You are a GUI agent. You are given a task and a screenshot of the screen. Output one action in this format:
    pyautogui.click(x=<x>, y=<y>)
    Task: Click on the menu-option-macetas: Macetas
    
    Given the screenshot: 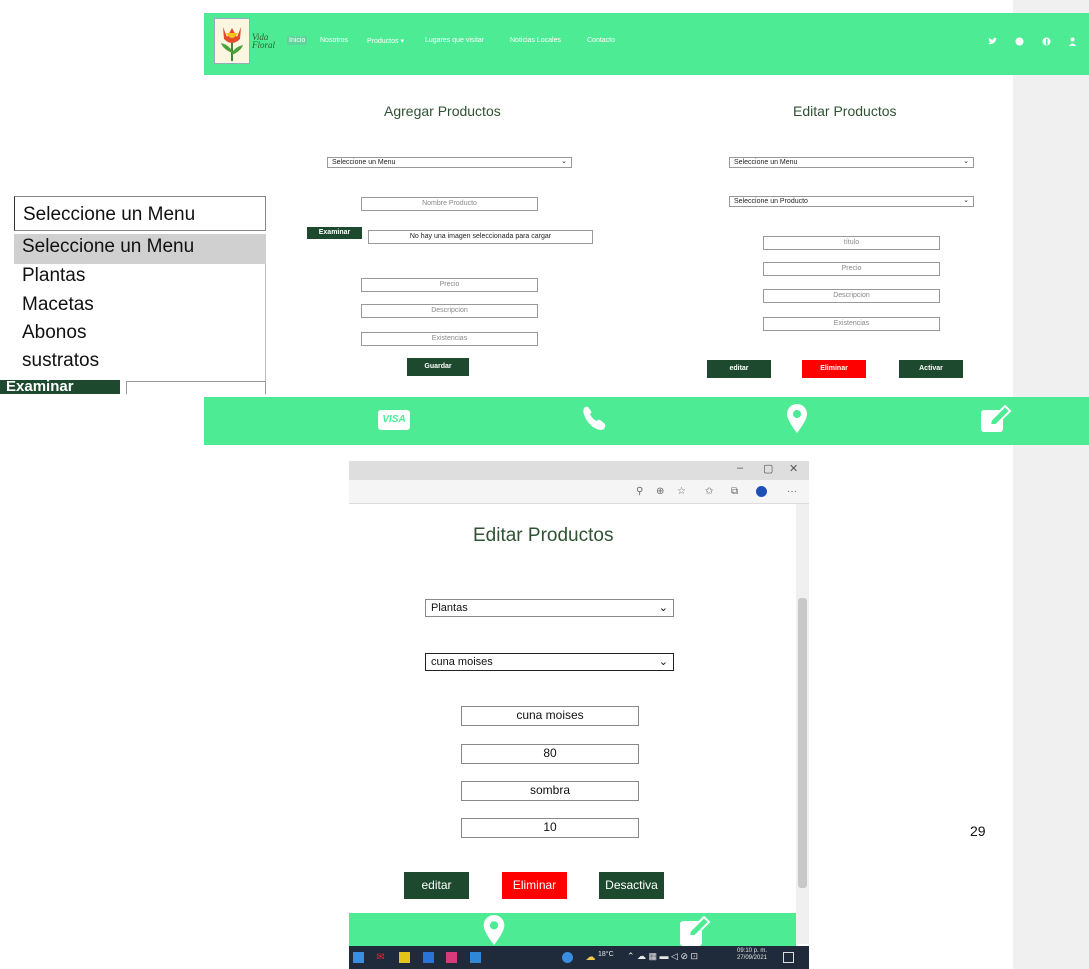 What is the action you would take?
    pyautogui.click(x=58, y=305)
    